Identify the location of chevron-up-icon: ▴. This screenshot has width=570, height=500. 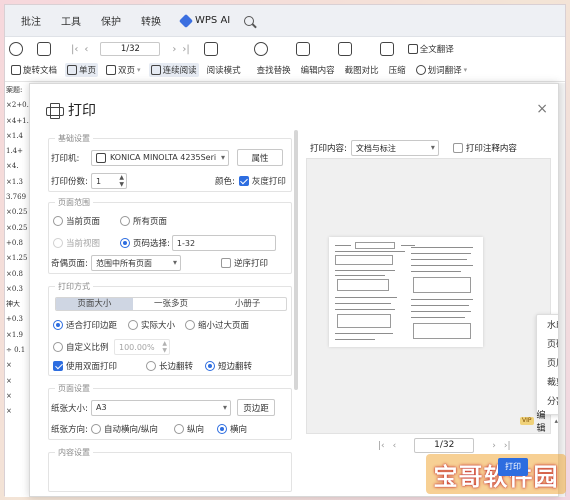
(556, 421).